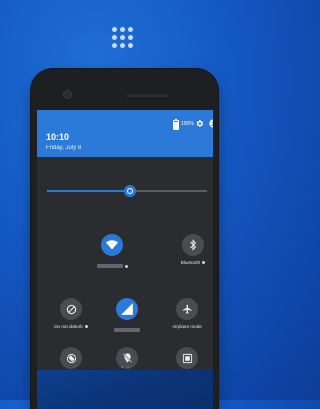  What do you see at coordinates (125, 133) in the screenshot?
I see `quick-settings-header: 100% 10:10 Friday, July 8` at bounding box center [125, 133].